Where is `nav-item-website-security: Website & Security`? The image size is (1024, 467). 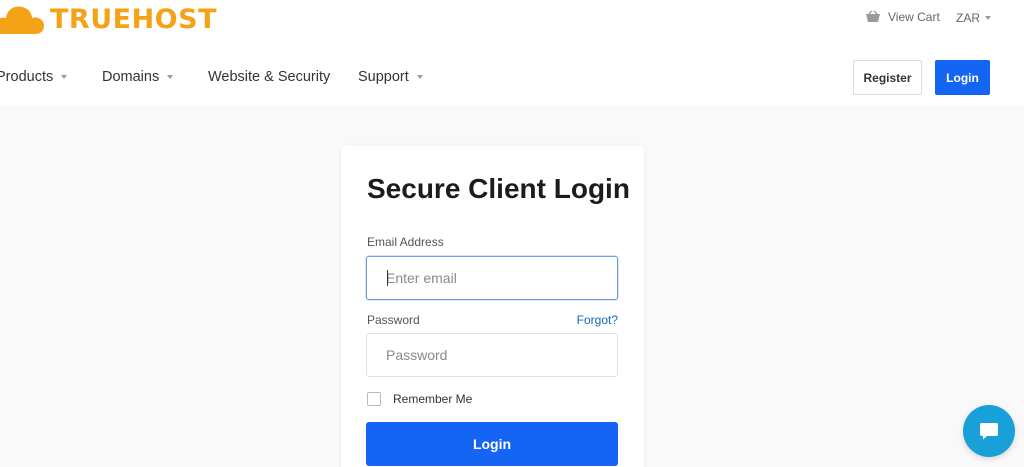 nav-item-website-security: Website & Security is located at coordinates (269, 77).